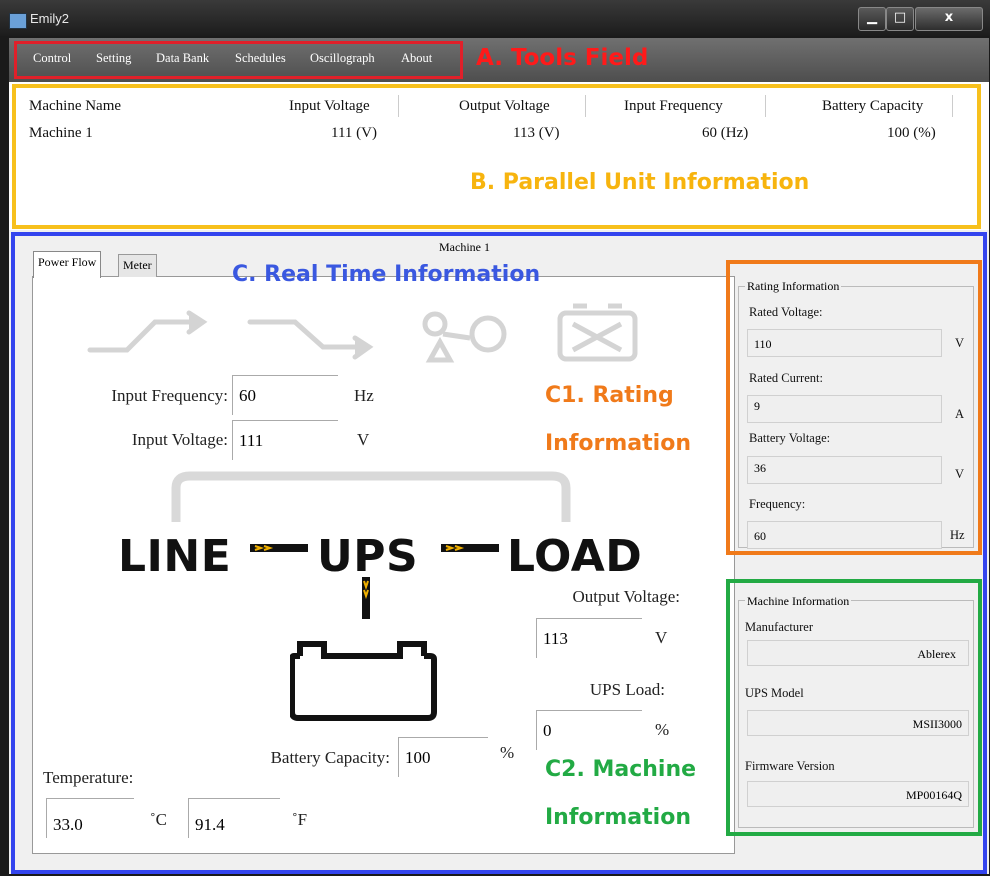 Image resolution: width=990 pixels, height=876 pixels. Describe the element at coordinates (50, 18) in the screenshot. I see `window-title: Emily2` at that location.